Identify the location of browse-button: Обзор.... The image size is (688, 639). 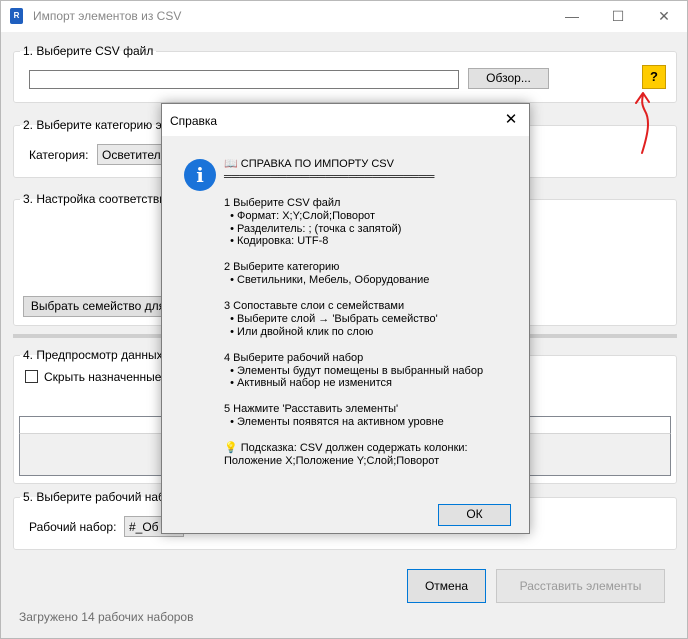
(508, 78).